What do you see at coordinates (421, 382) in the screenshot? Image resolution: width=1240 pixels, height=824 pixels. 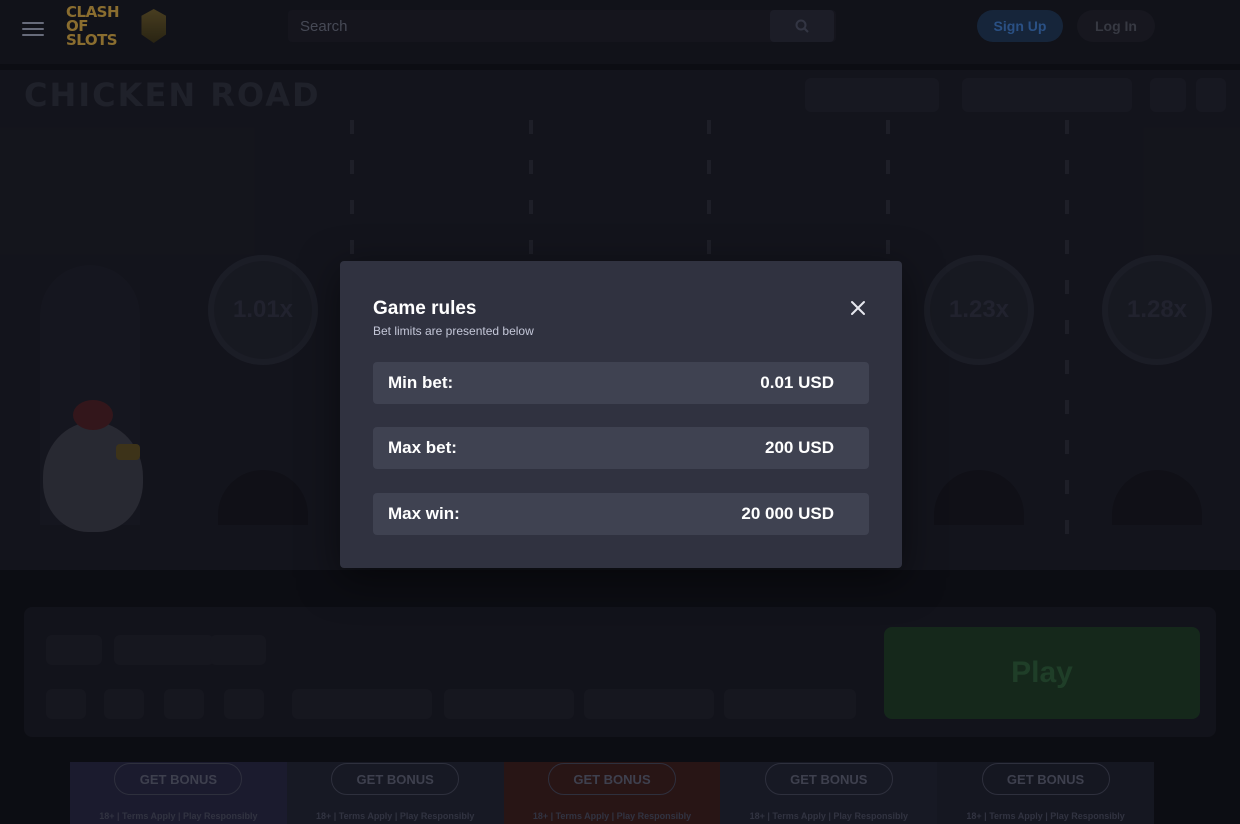 I see `rule-label: Min bet:` at bounding box center [421, 382].